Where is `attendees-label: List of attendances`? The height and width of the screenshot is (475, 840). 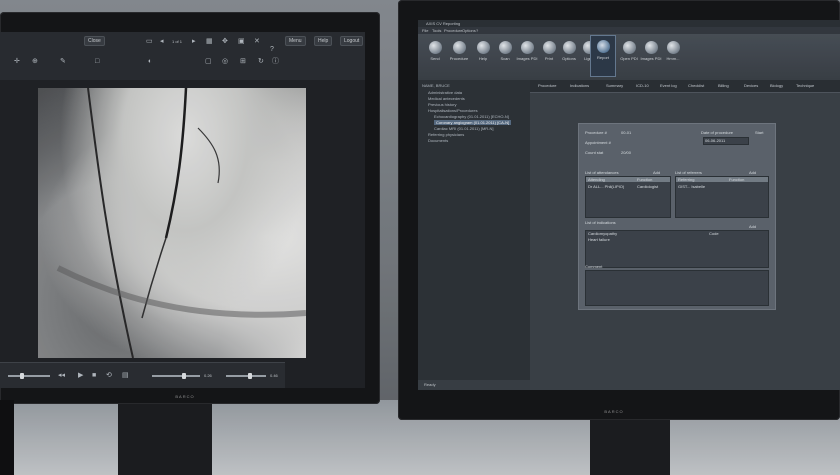
attendees-label: List of attendances is located at coordinates (602, 172).